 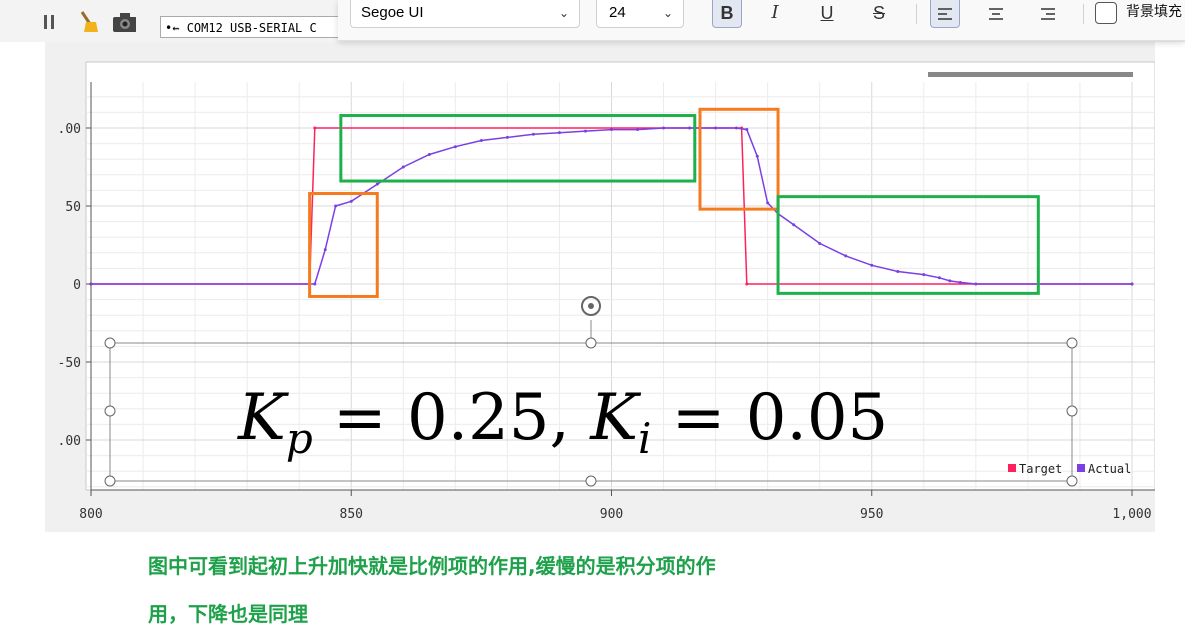 I want to click on legend-label-actual: Actual, so click(x=1109, y=469).